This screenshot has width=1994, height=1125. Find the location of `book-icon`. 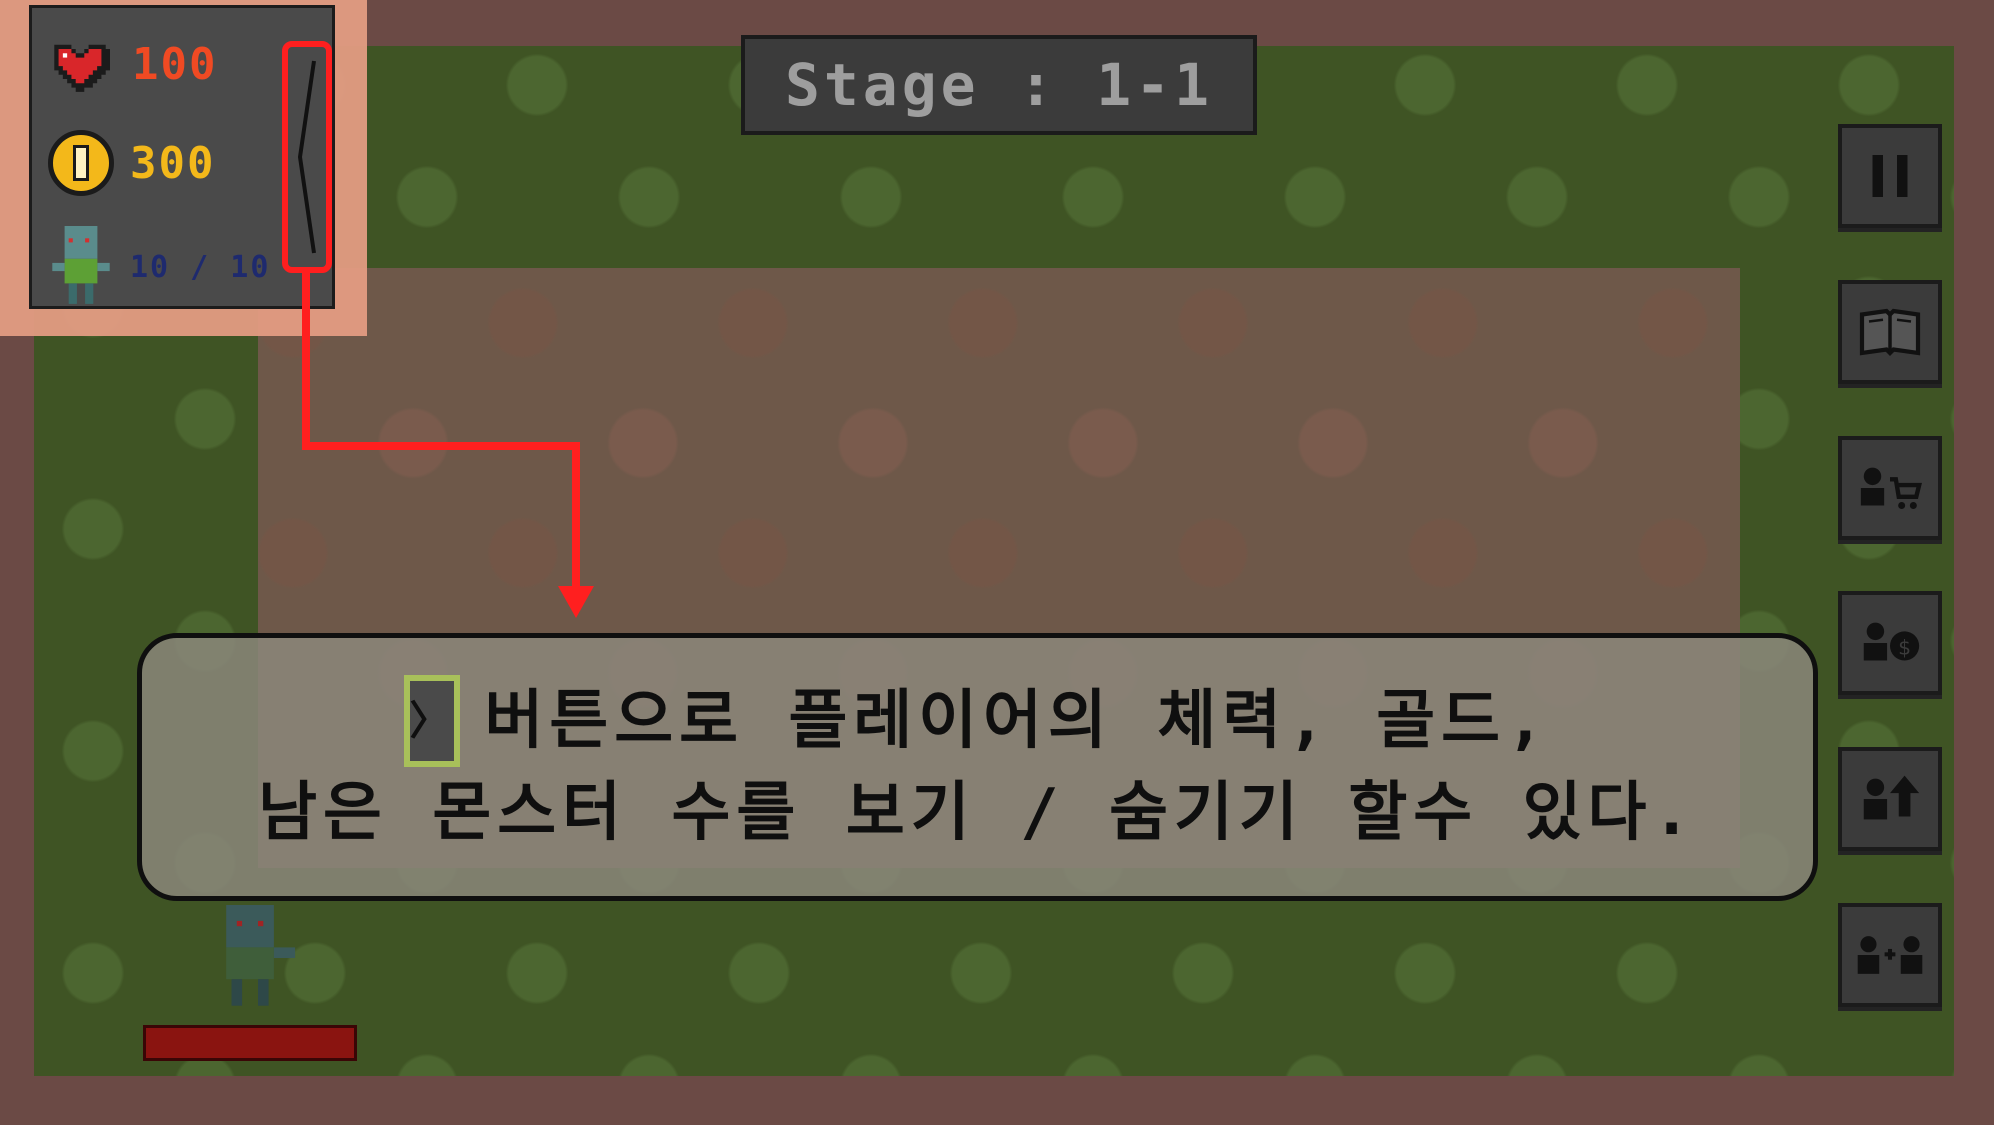

book-icon is located at coordinates (1890, 332).